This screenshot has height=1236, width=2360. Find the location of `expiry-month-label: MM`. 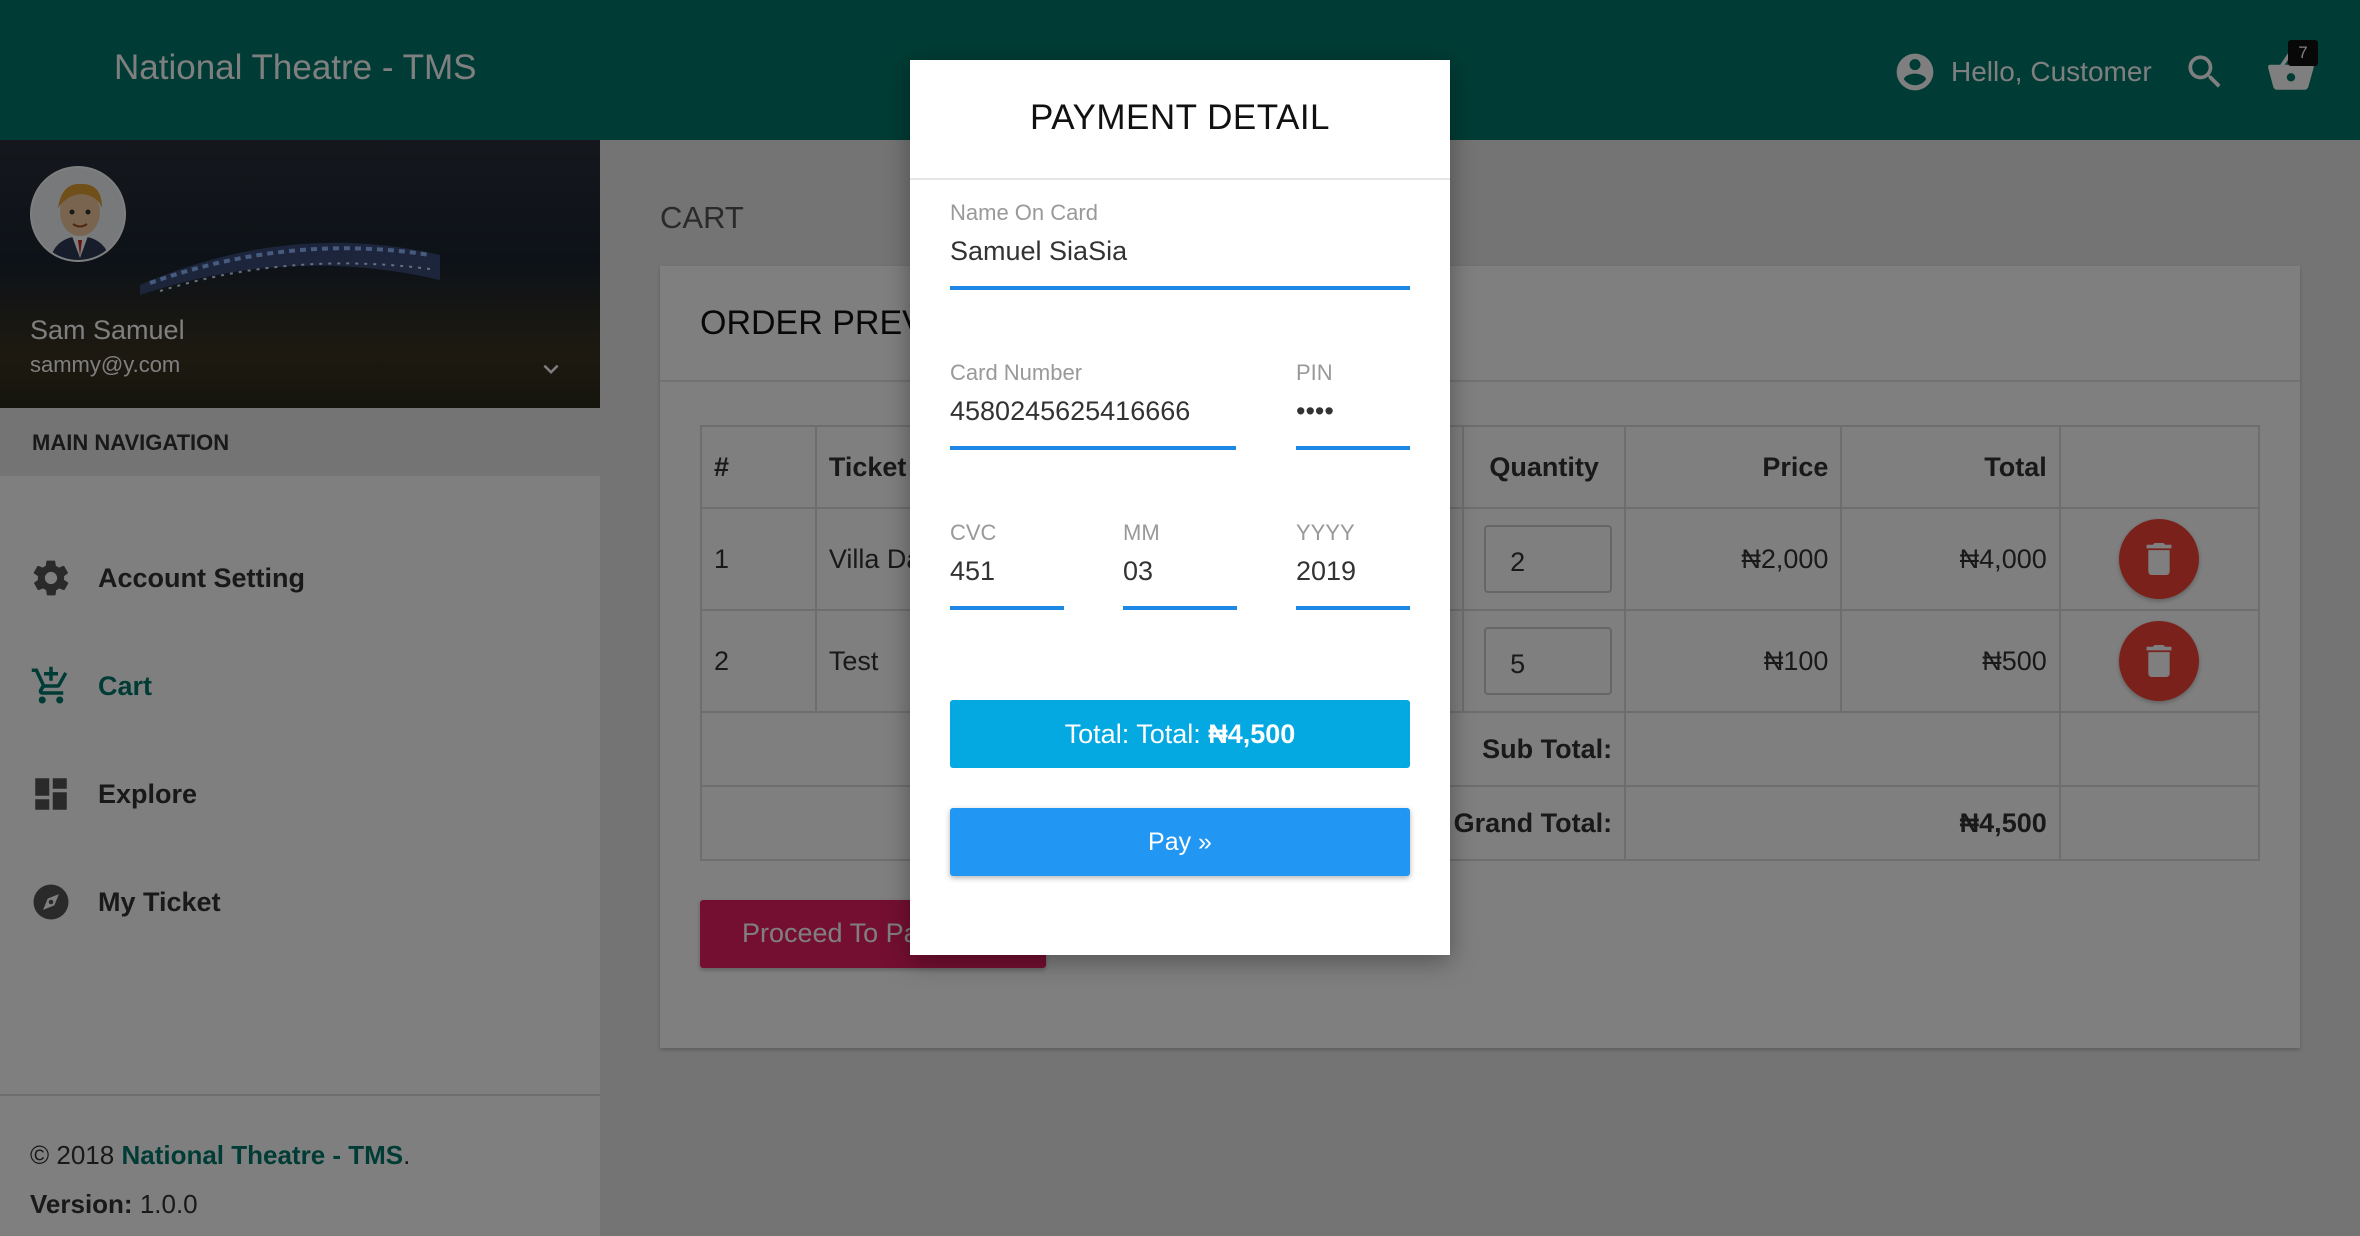

expiry-month-label: MM is located at coordinates (1141, 532).